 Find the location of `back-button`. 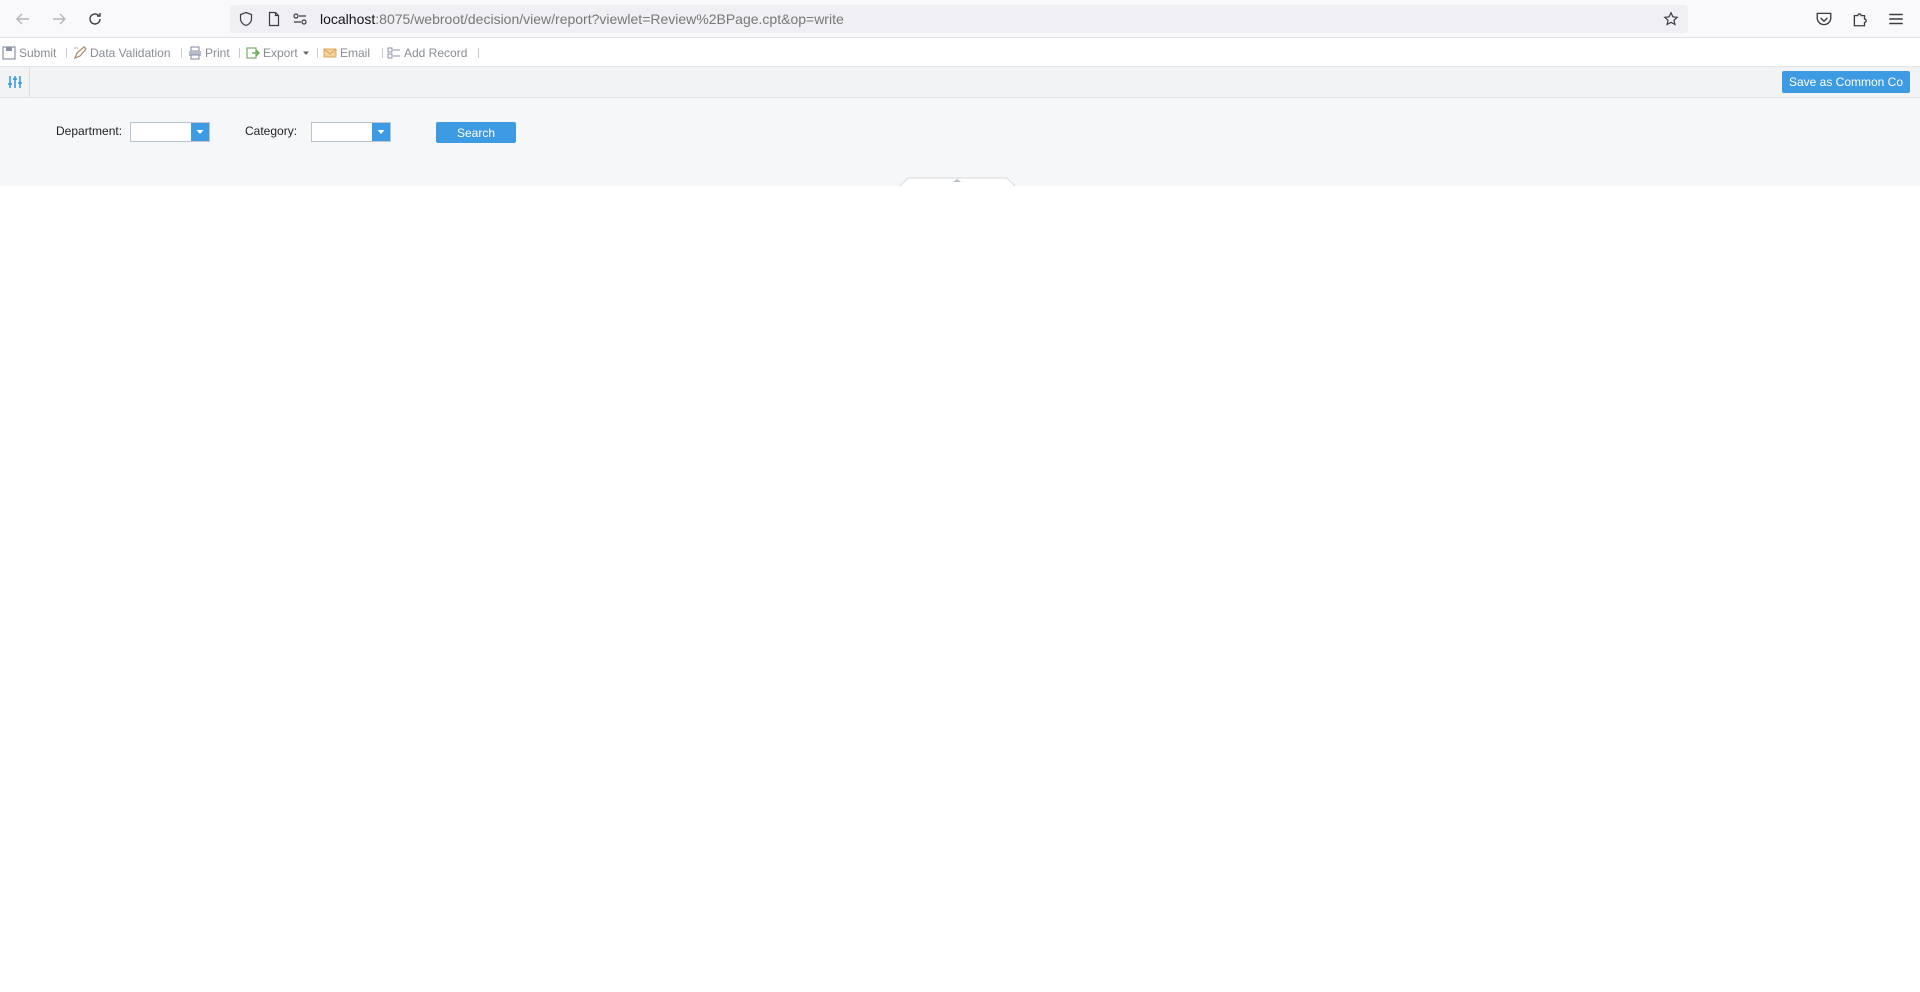

back-button is located at coordinates (23, 19).